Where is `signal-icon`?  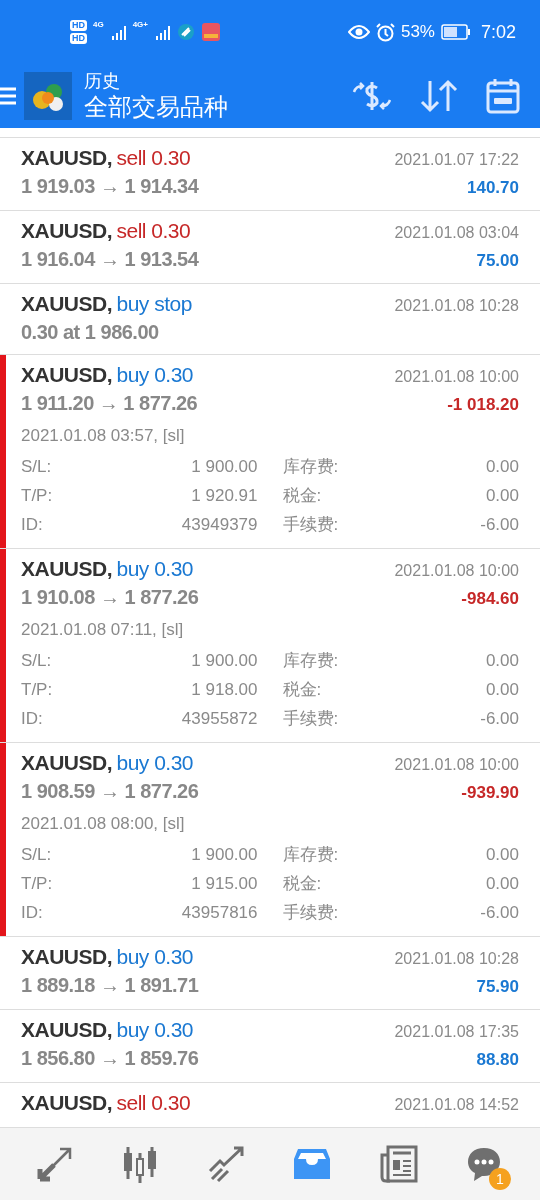
signal-icon is located at coordinates (162, 32).